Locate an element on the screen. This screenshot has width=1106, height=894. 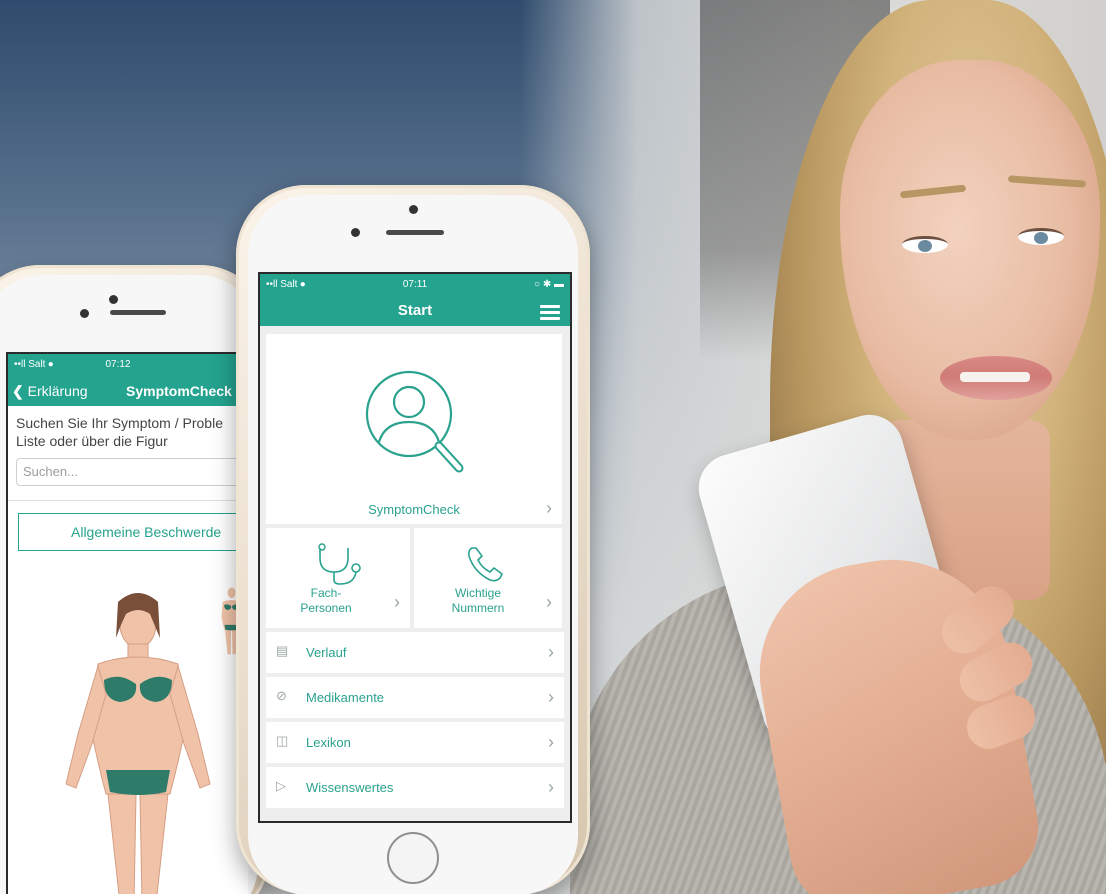
symptomcheck-card: SymptomCheck › is located at coordinates (414, 429).